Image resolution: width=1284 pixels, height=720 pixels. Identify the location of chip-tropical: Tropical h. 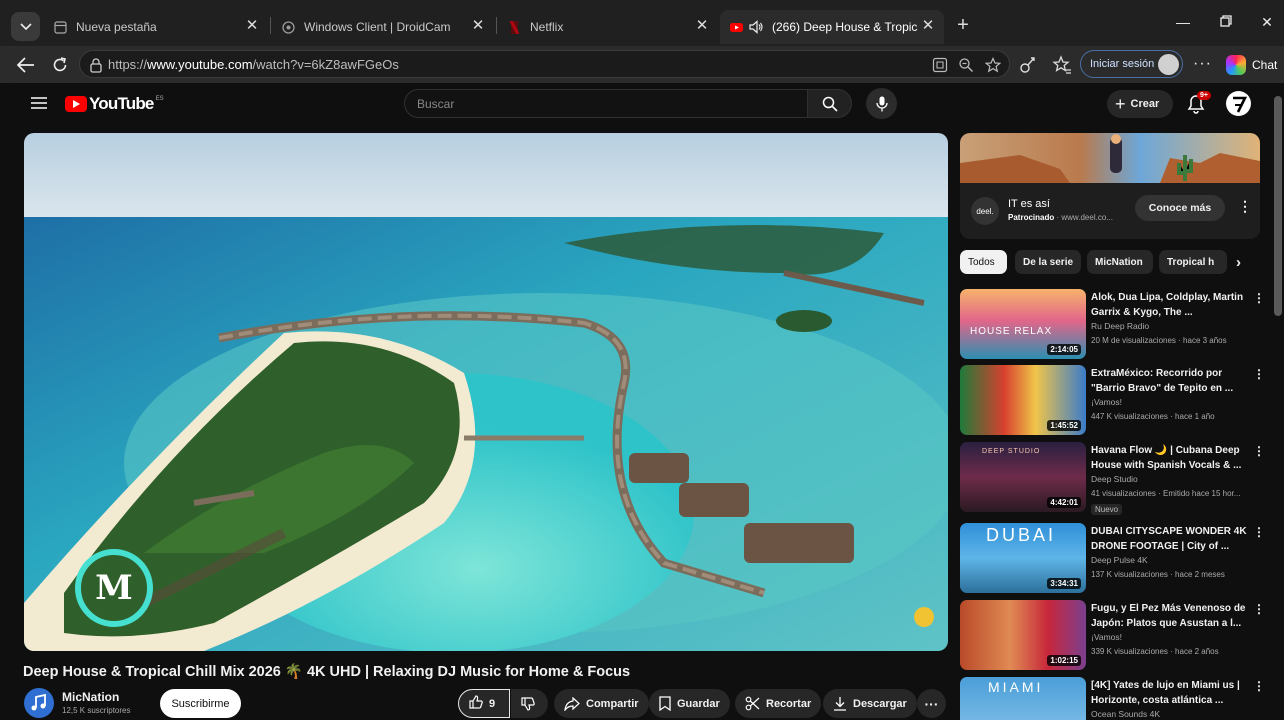
(1193, 262).